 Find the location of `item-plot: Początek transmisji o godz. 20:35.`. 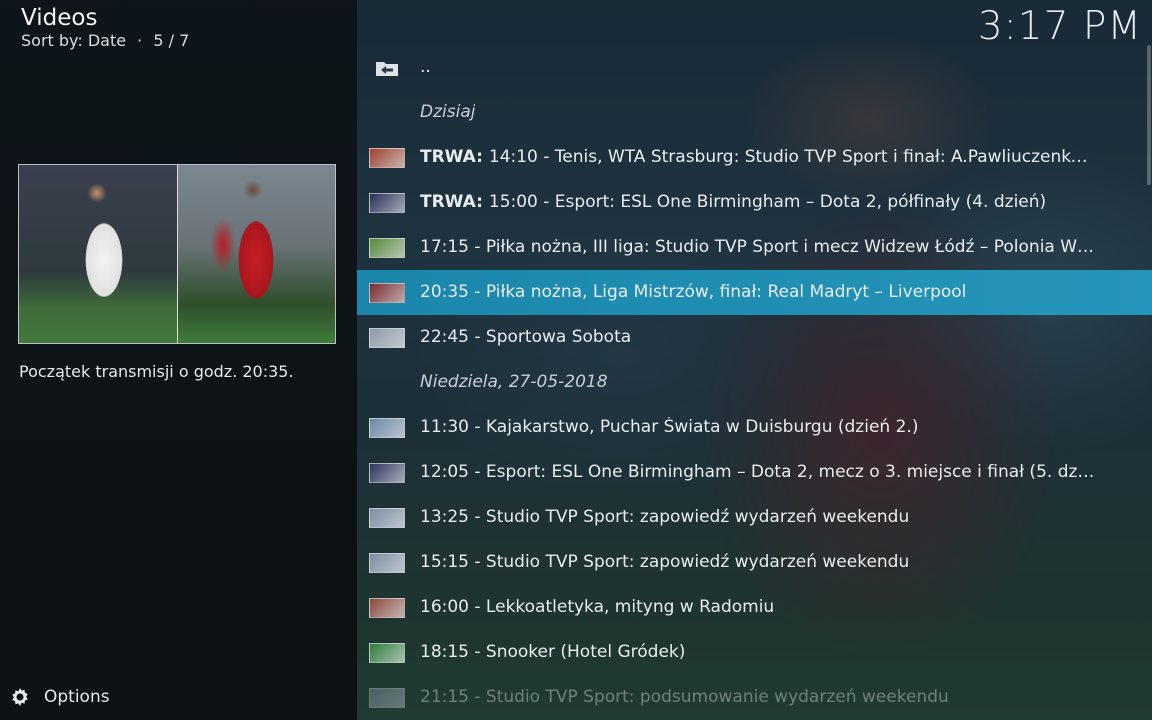

item-plot: Początek transmisji o godz. 20:35. is located at coordinates (156, 371).